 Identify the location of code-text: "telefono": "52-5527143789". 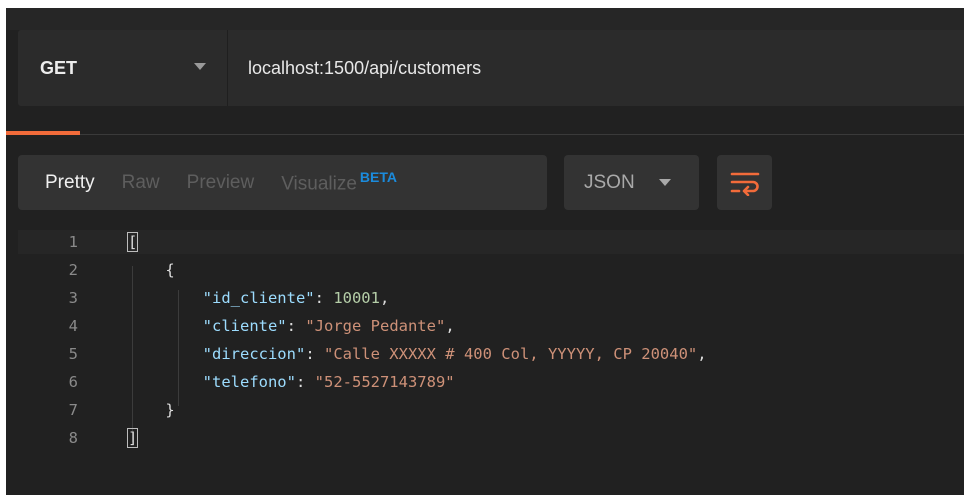
(328, 382).